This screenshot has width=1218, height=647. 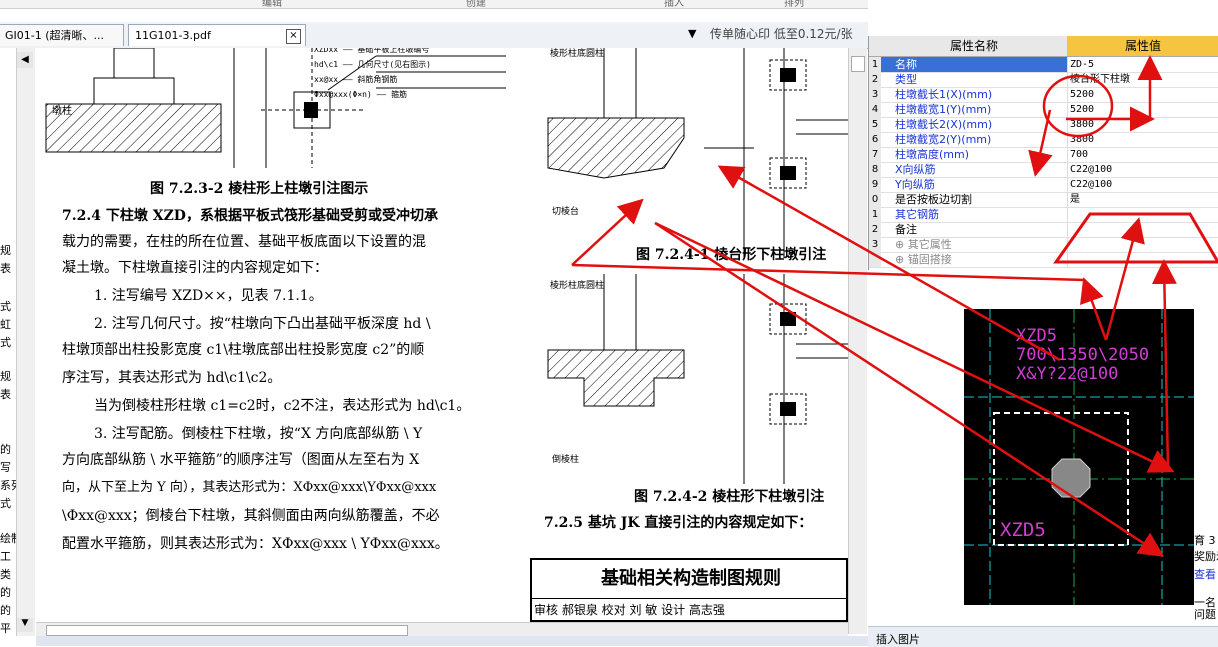 What do you see at coordinates (442, 629) in the screenshot?
I see `doc-horizontal-scrollbar` at bounding box center [442, 629].